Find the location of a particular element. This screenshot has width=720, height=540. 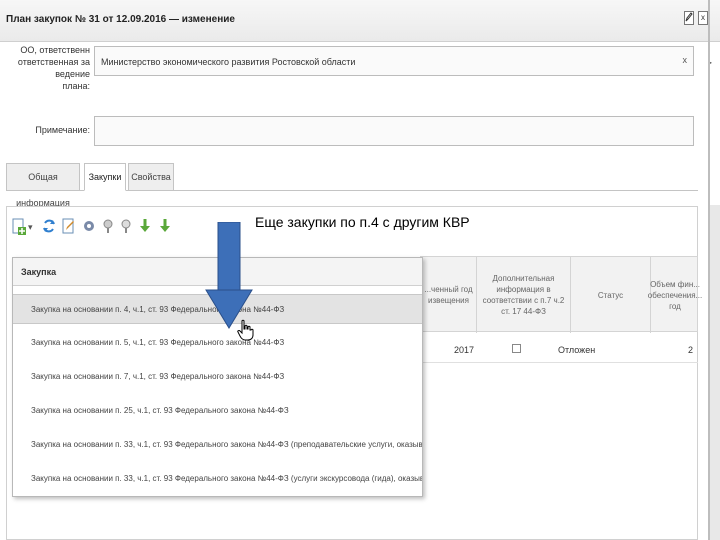

down-arrow-icon is located at coordinates (229, 275).